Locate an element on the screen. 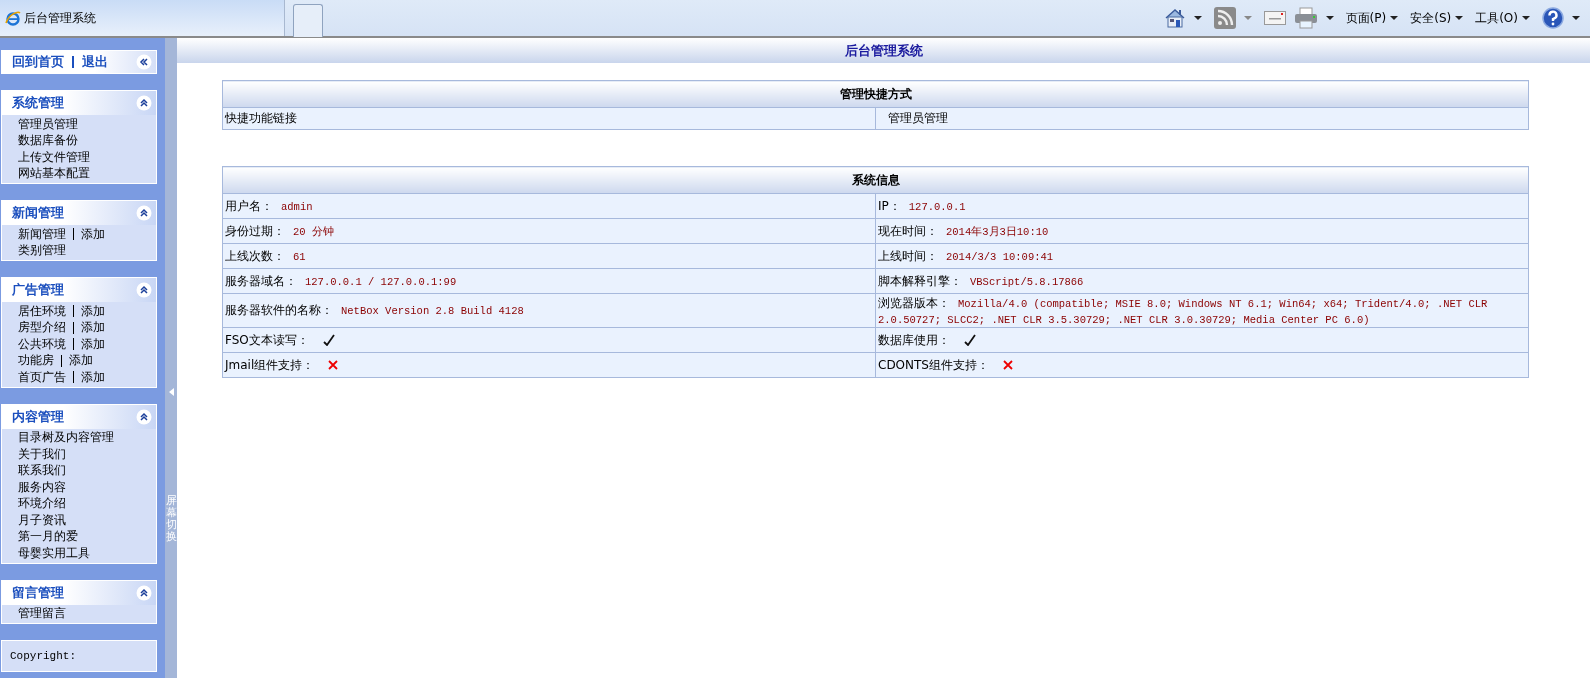 Image resolution: width=1590 pixels, height=678 pixels. info-cell: 脚本解释引擎： VBScript/5.8.17866 is located at coordinates (1202, 281).